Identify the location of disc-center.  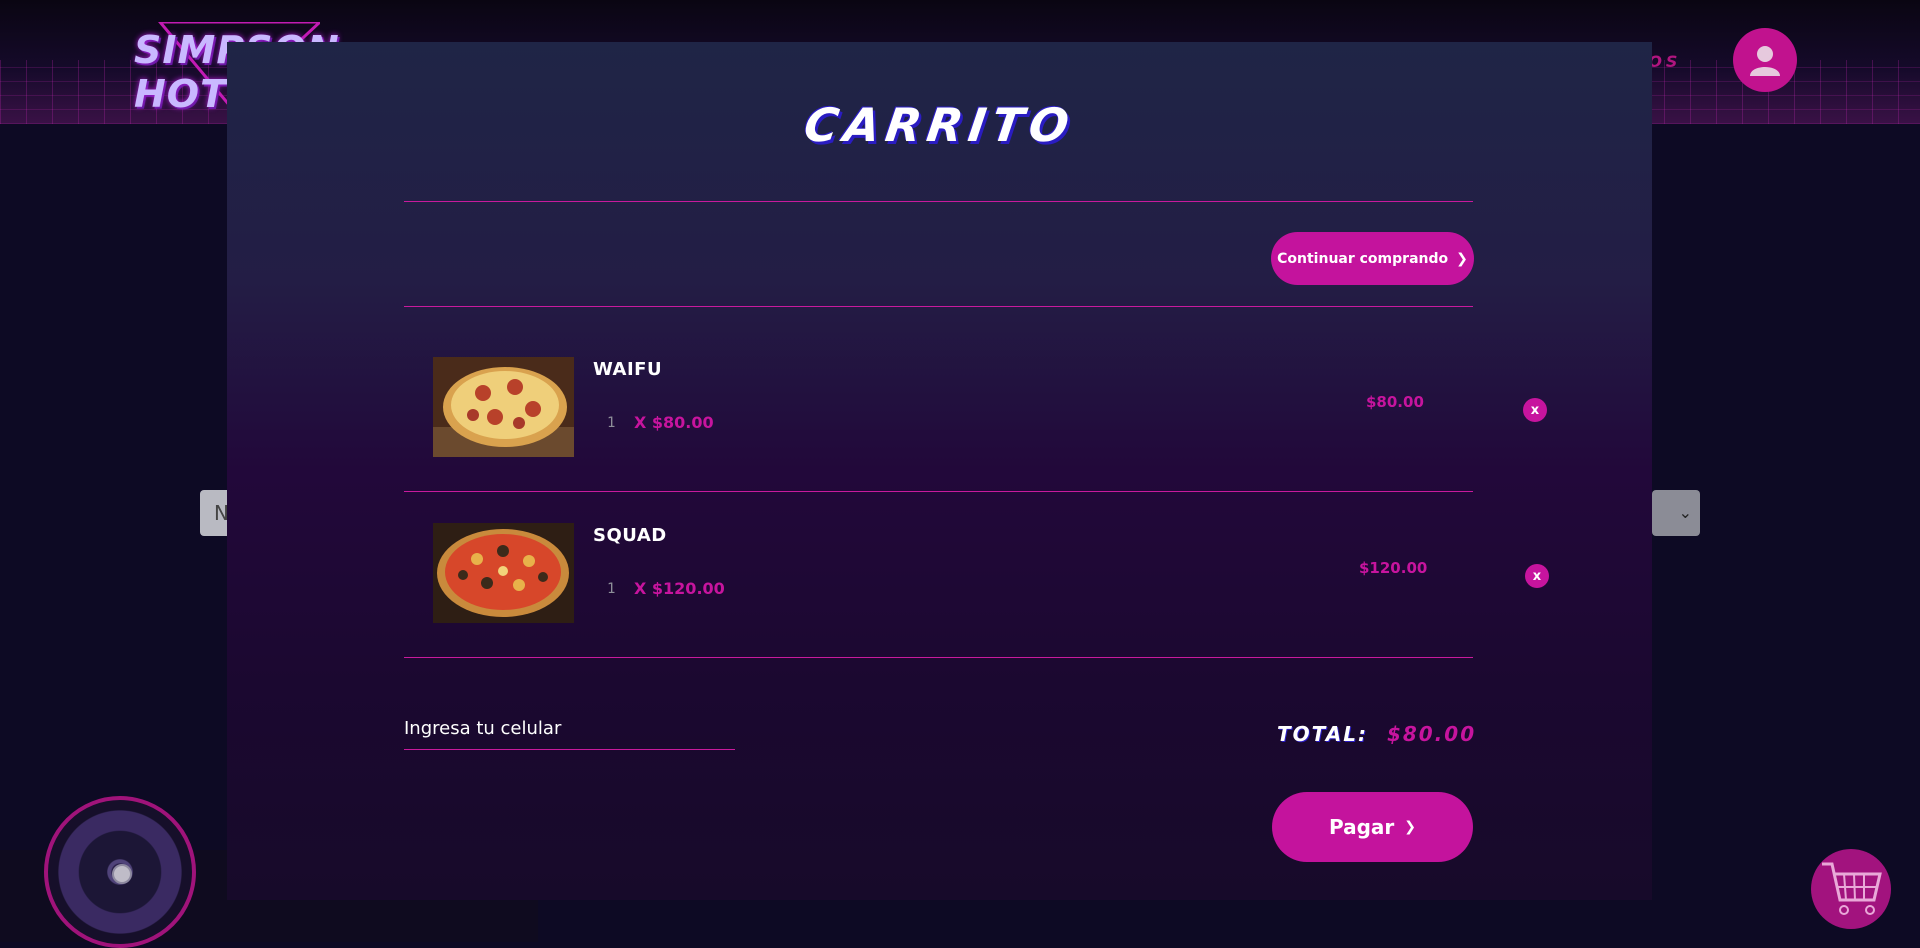
(122, 874).